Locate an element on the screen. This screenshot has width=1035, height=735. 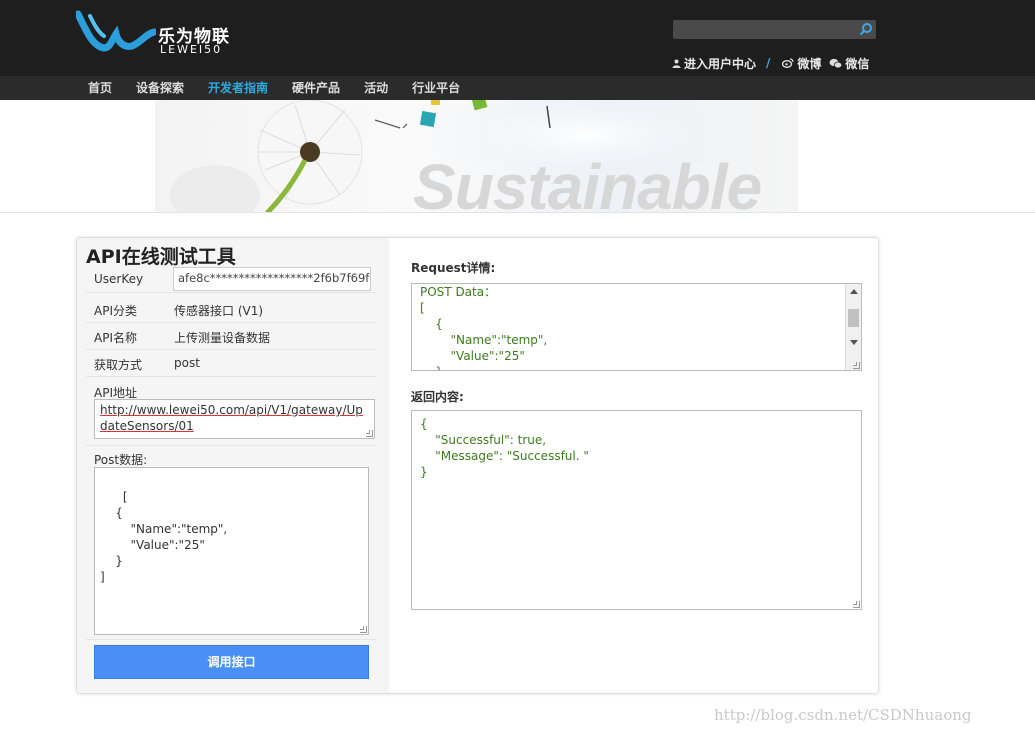
api-name-row: API名称 上传测量设备数据 is located at coordinates (231, 336).